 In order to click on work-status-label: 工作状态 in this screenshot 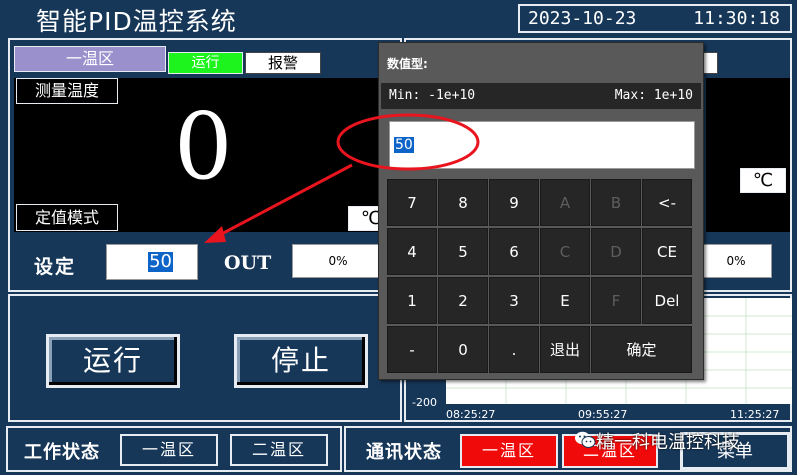, I will do `click(62, 452)`.